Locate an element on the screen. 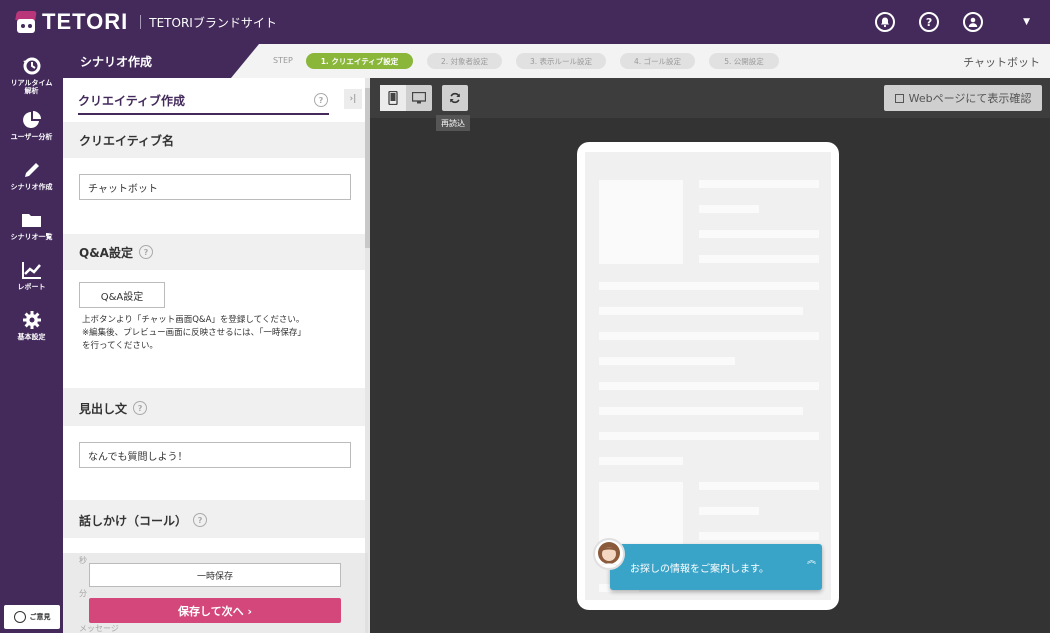  creative-name-input: チャットボット is located at coordinates (215, 187).